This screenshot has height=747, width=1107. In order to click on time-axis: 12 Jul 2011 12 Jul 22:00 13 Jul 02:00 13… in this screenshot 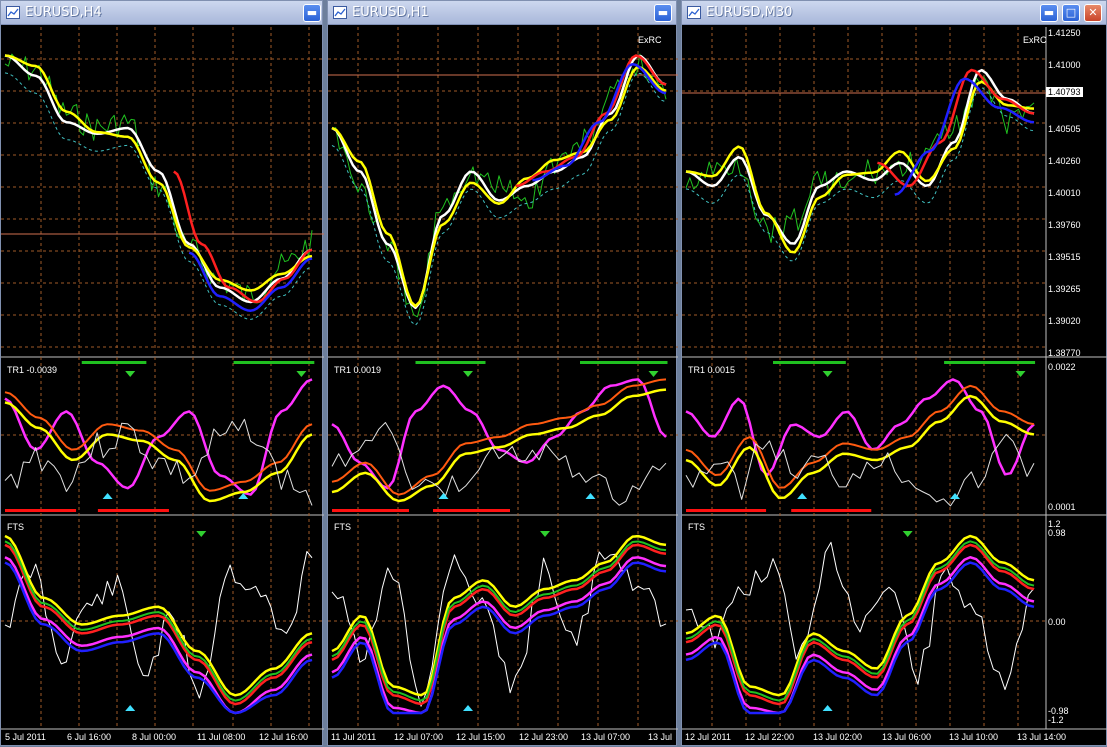, I will do `click(894, 739)`.